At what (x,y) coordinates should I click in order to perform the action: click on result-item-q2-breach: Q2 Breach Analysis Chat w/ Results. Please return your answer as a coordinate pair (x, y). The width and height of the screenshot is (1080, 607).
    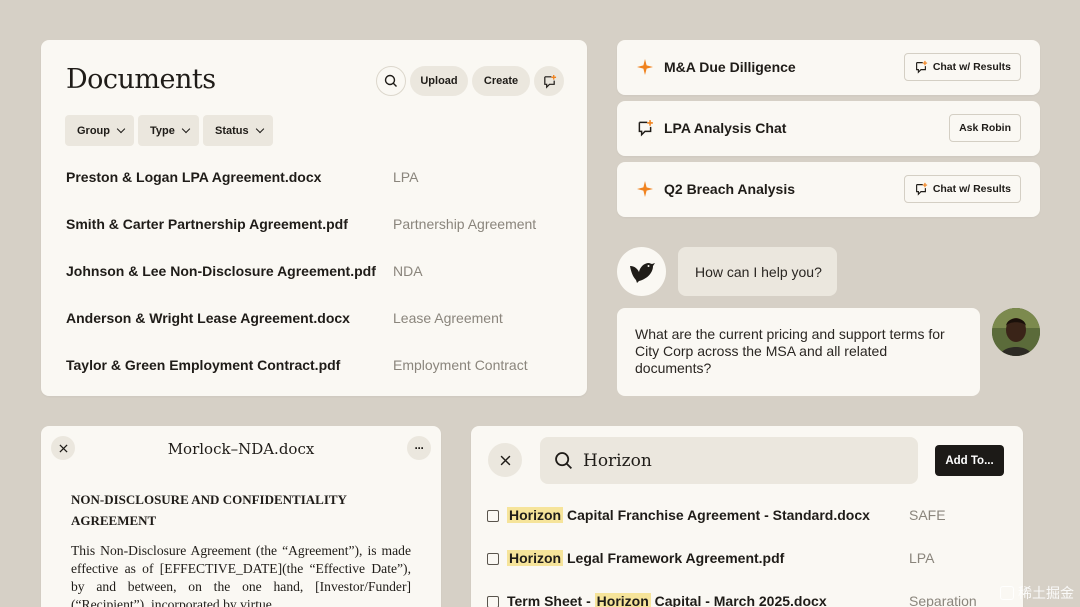
    Looking at the image, I should click on (828, 189).